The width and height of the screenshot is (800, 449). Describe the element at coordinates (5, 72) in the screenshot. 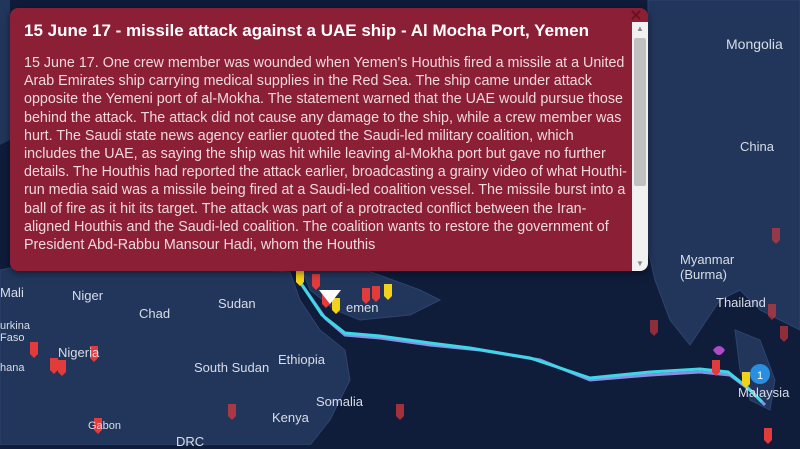

I see `europe-edge` at that location.